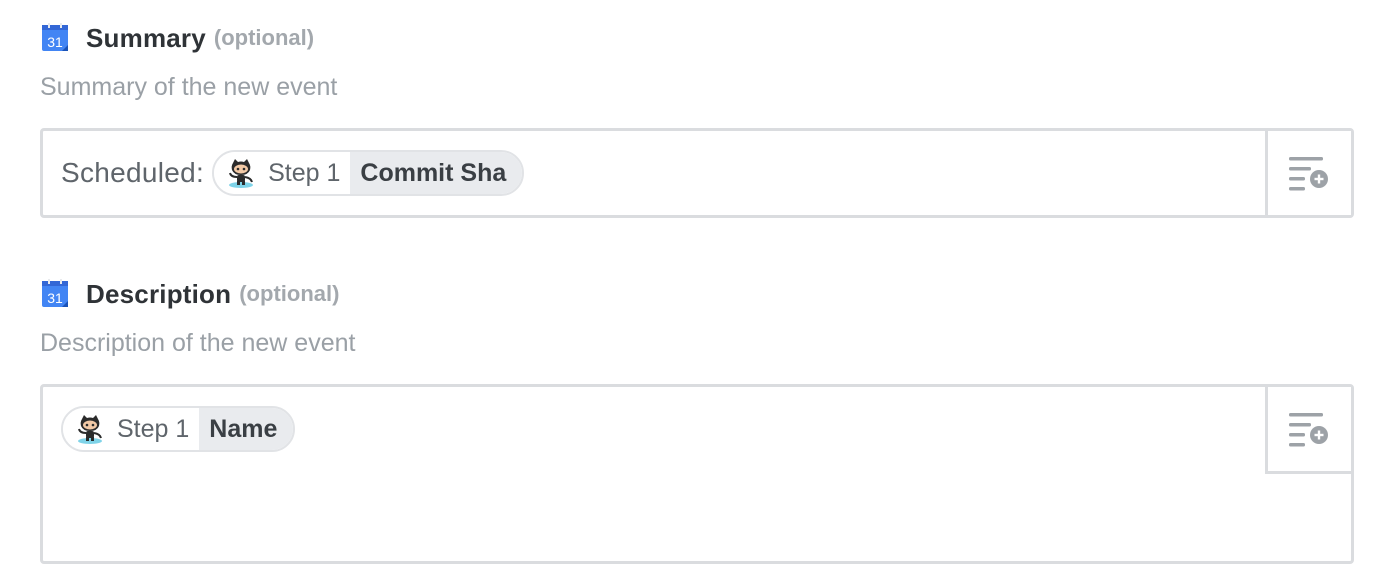 This screenshot has width=1394, height=584. What do you see at coordinates (146, 37) in the screenshot?
I see `summary-title: Summary` at bounding box center [146, 37].